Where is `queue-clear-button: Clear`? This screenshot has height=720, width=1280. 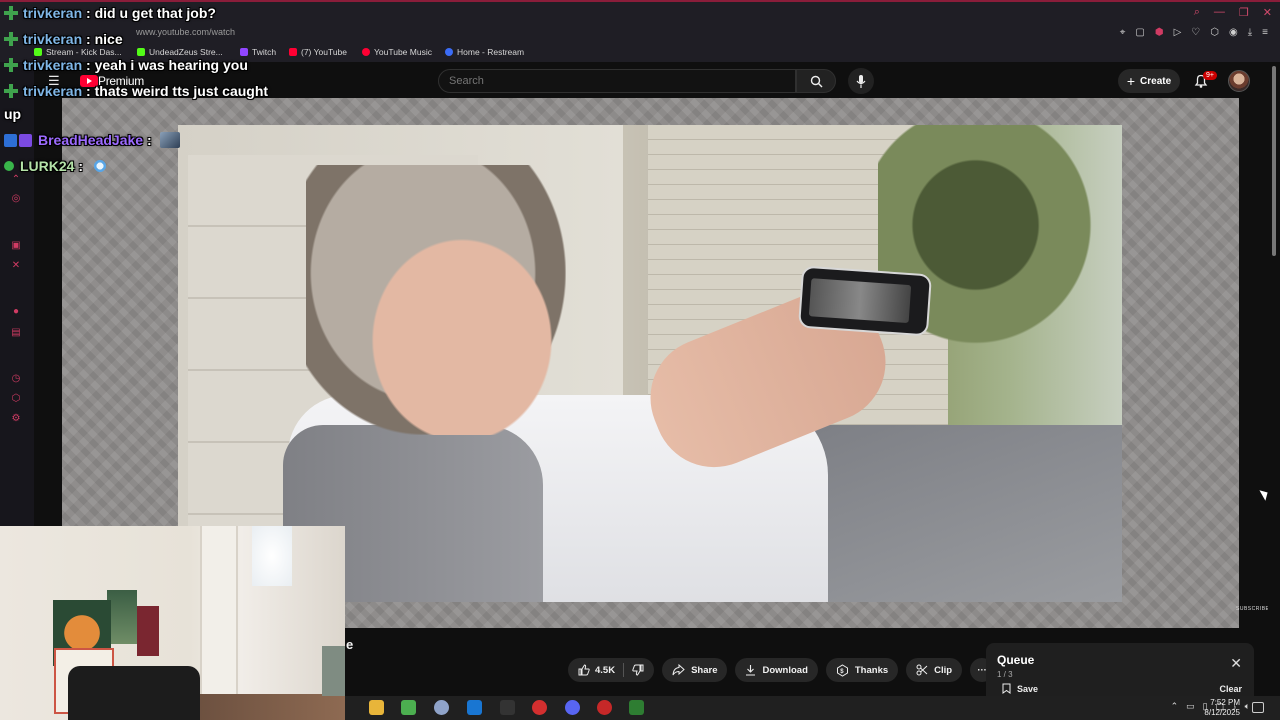
queue-clear-button: Clear is located at coordinates (1230, 689).